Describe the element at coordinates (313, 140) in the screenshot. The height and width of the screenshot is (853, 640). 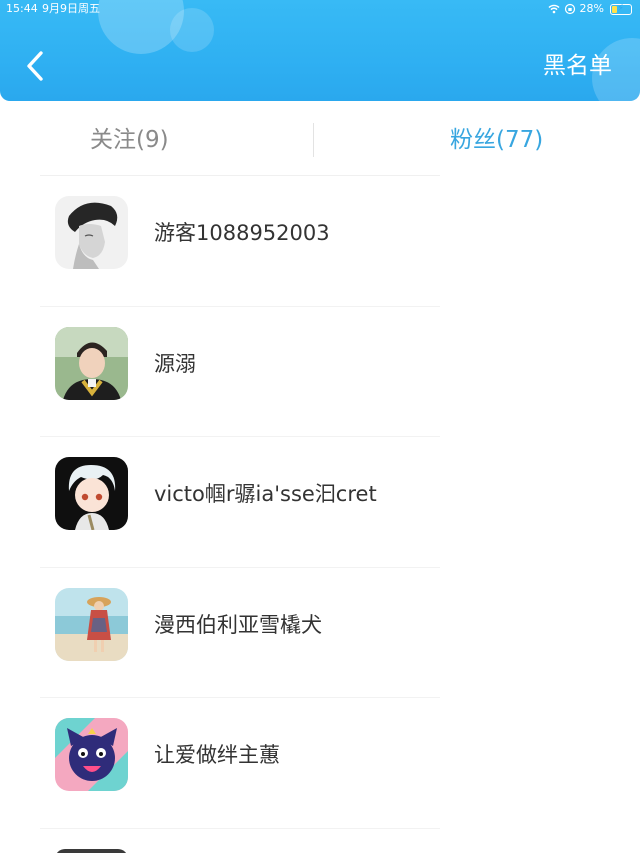
I see `tab-divider` at that location.